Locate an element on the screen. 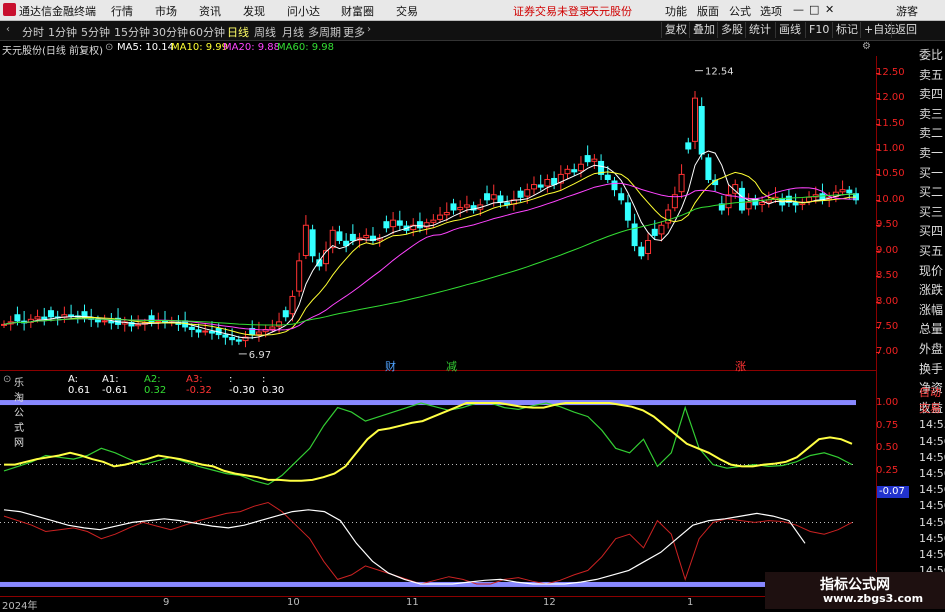  settings-circle-icon: ⊙ is located at coordinates (109, 47).